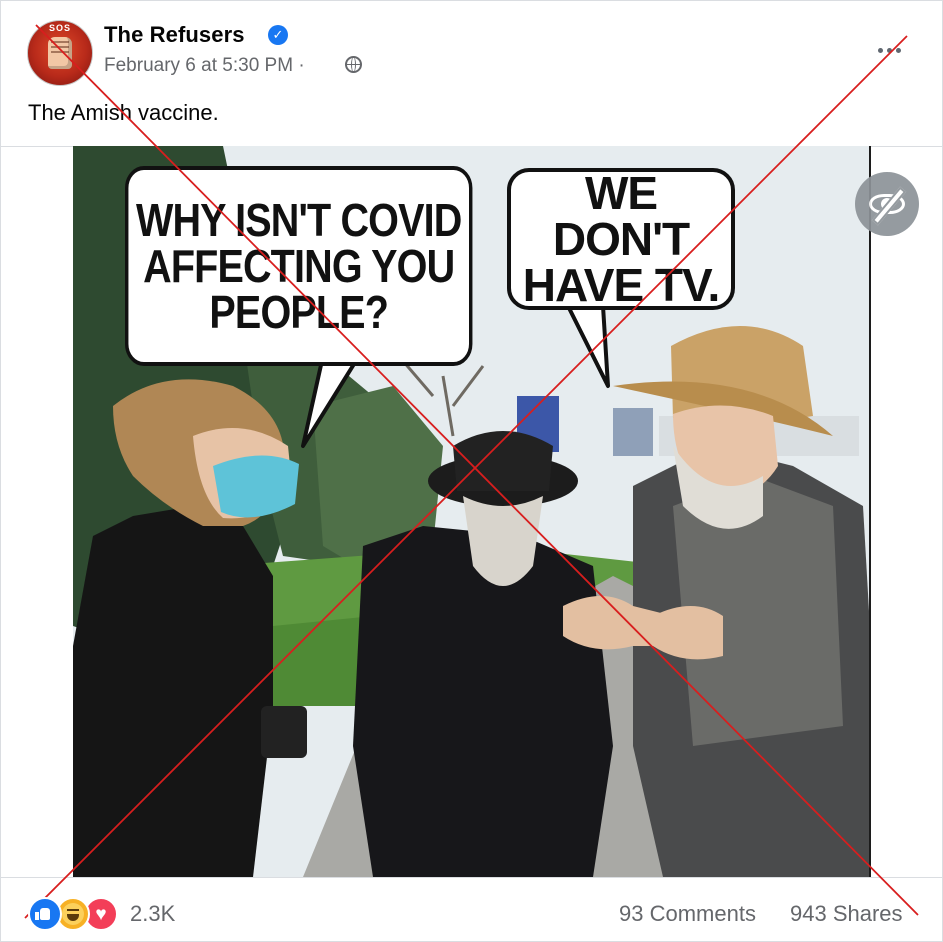  What do you see at coordinates (353, 64) in the screenshot?
I see `globe-icon` at bounding box center [353, 64].